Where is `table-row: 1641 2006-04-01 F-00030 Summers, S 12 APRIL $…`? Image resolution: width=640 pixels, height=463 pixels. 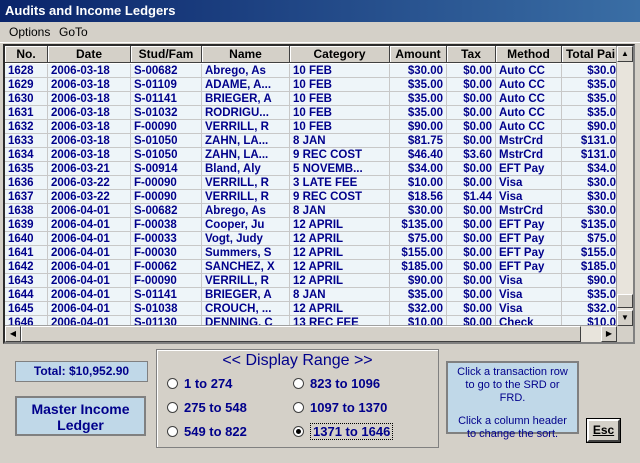 table-row: 1641 2006-04-01 F-00030 Summers, S 12 APRIL $… is located at coordinates (311, 253).